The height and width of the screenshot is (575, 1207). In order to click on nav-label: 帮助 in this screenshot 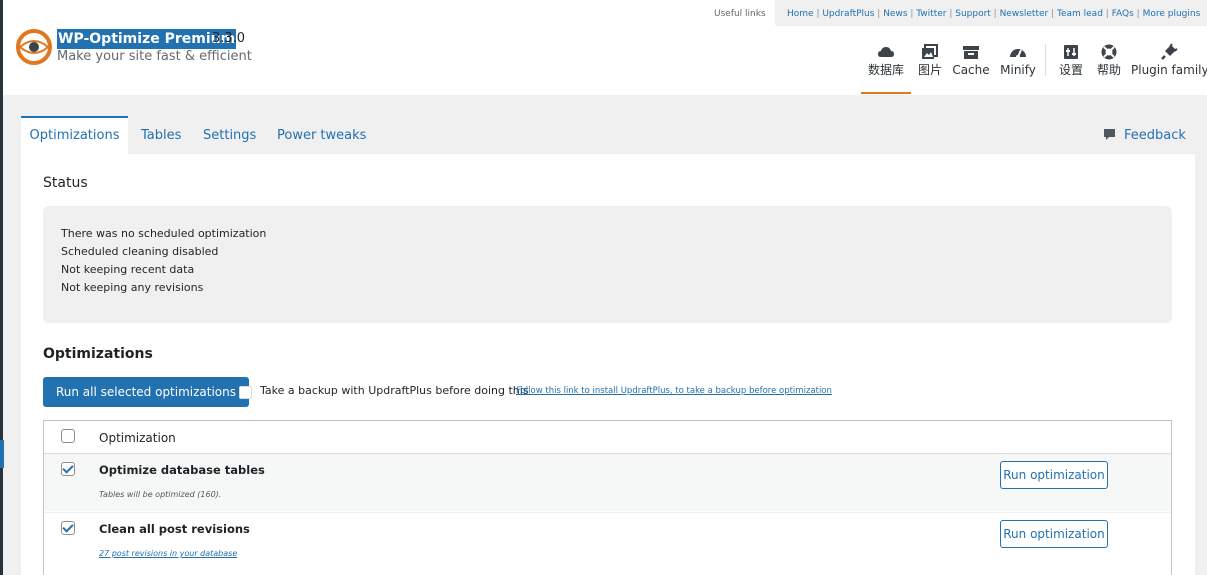, I will do `click(1108, 70)`.